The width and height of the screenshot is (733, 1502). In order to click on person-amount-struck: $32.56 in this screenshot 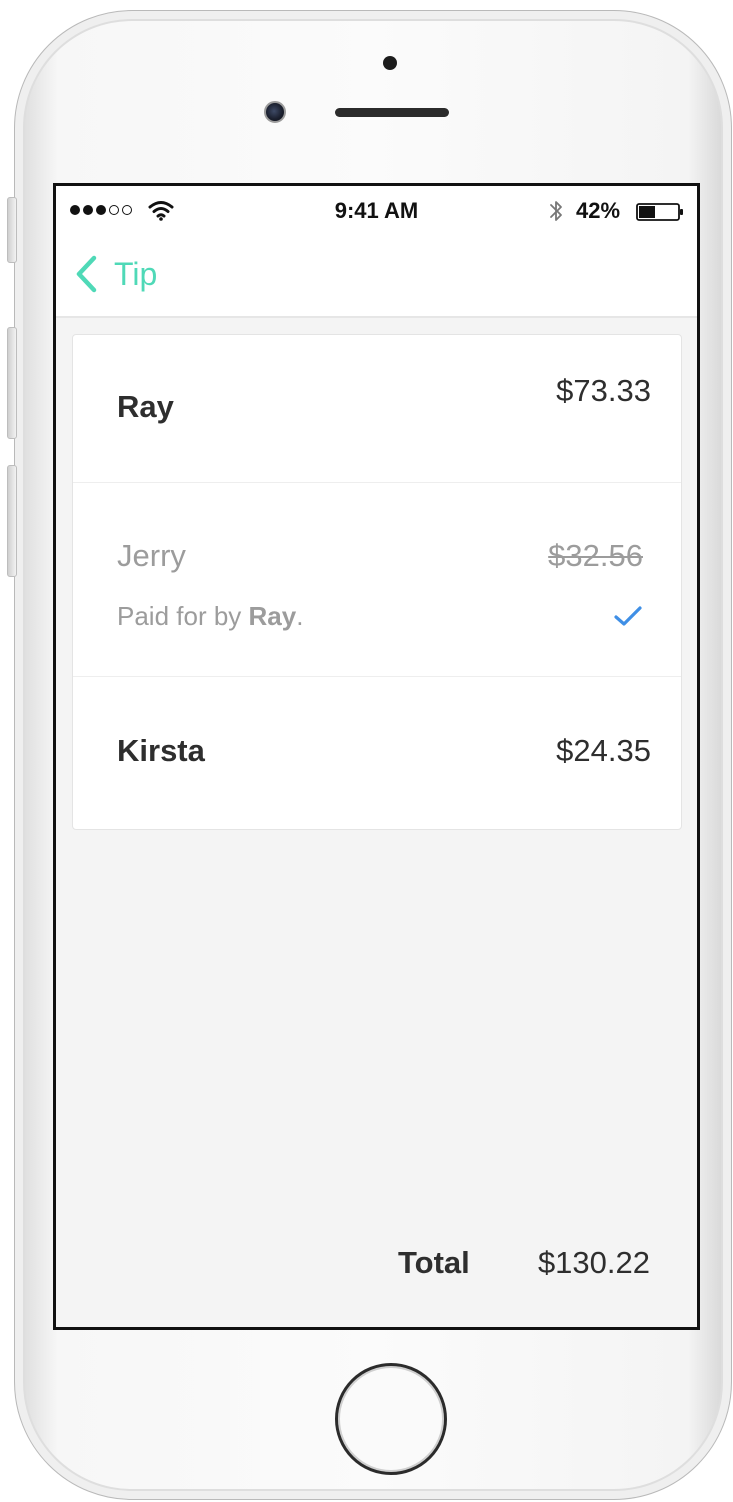, I will do `click(595, 555)`.